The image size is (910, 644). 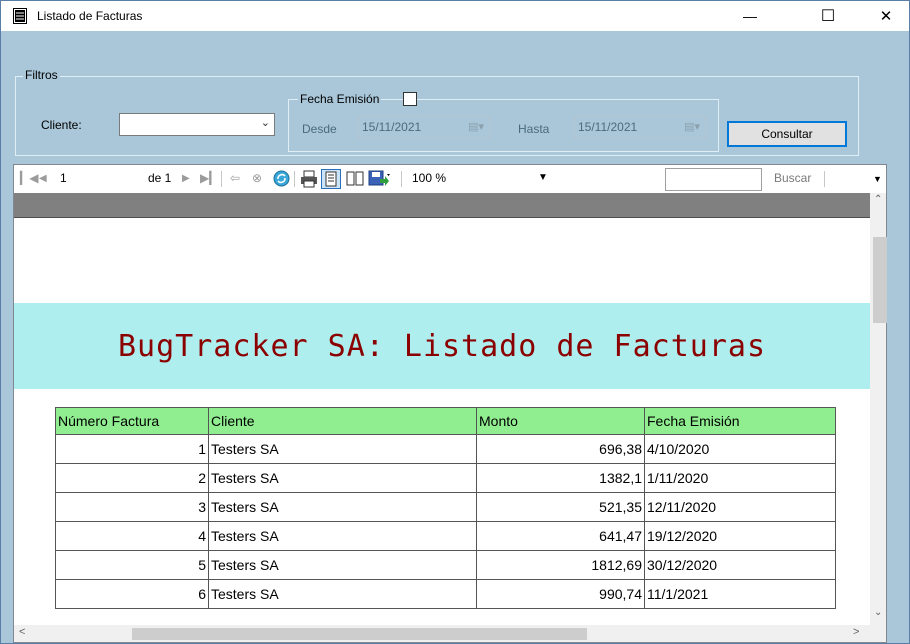 What do you see at coordinates (429, 178) in the screenshot?
I see `zoom-value: 100 %` at bounding box center [429, 178].